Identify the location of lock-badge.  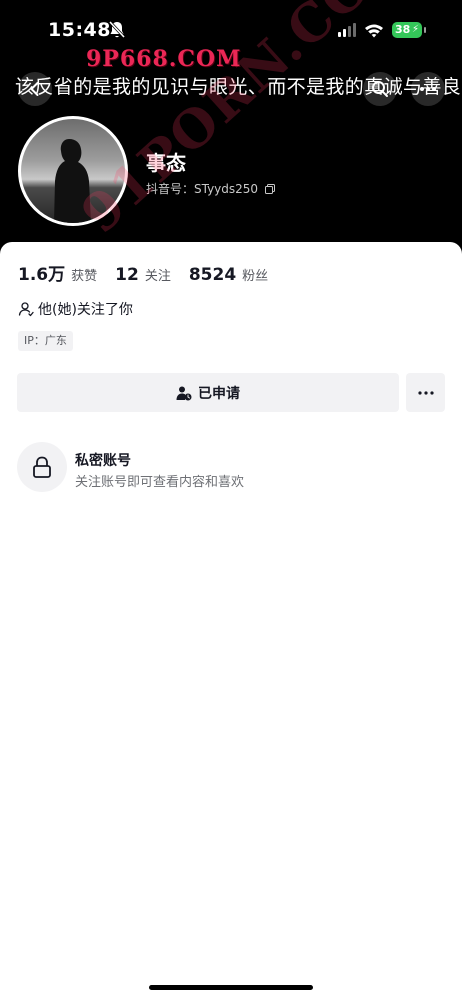
(42, 467).